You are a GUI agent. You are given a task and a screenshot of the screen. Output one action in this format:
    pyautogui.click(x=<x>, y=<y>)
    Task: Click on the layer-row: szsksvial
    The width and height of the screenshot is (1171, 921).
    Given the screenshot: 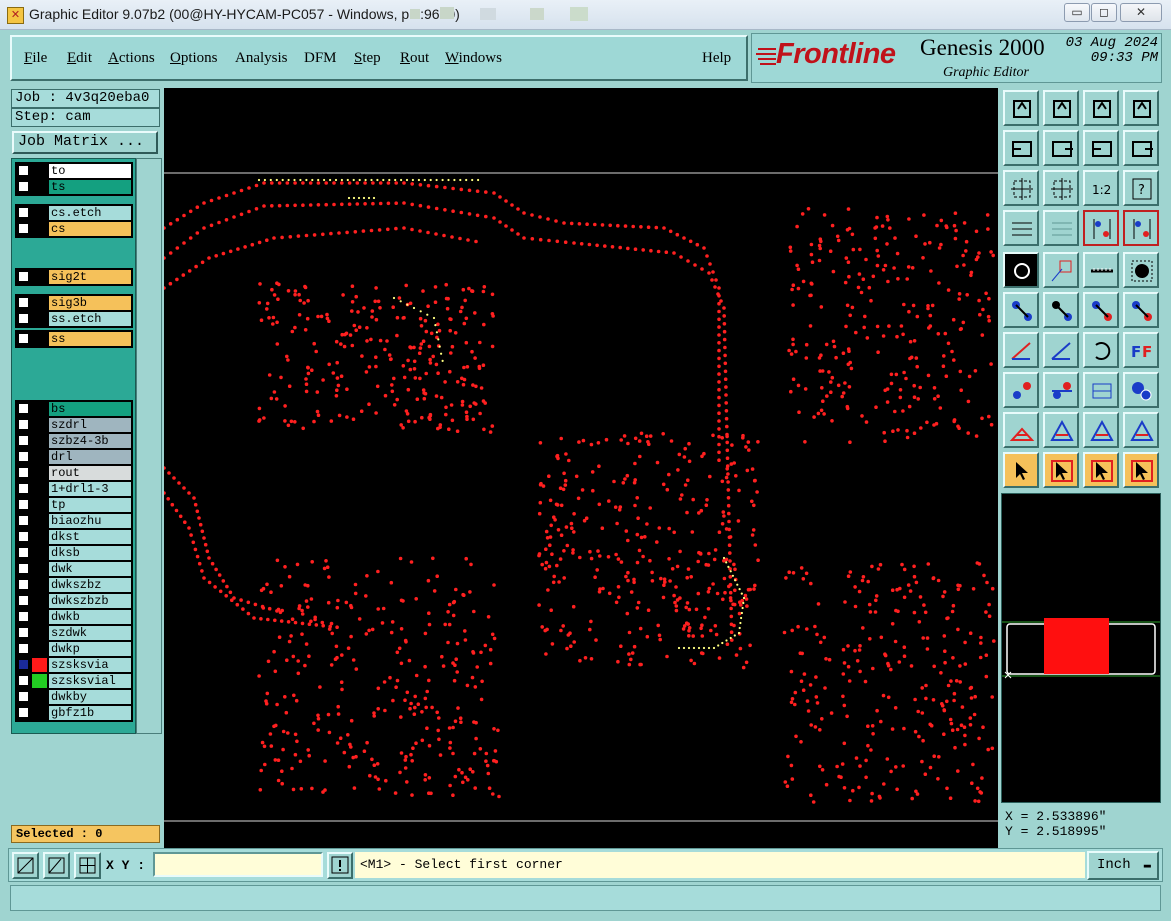 What is the action you would take?
    pyautogui.click(x=74, y=681)
    